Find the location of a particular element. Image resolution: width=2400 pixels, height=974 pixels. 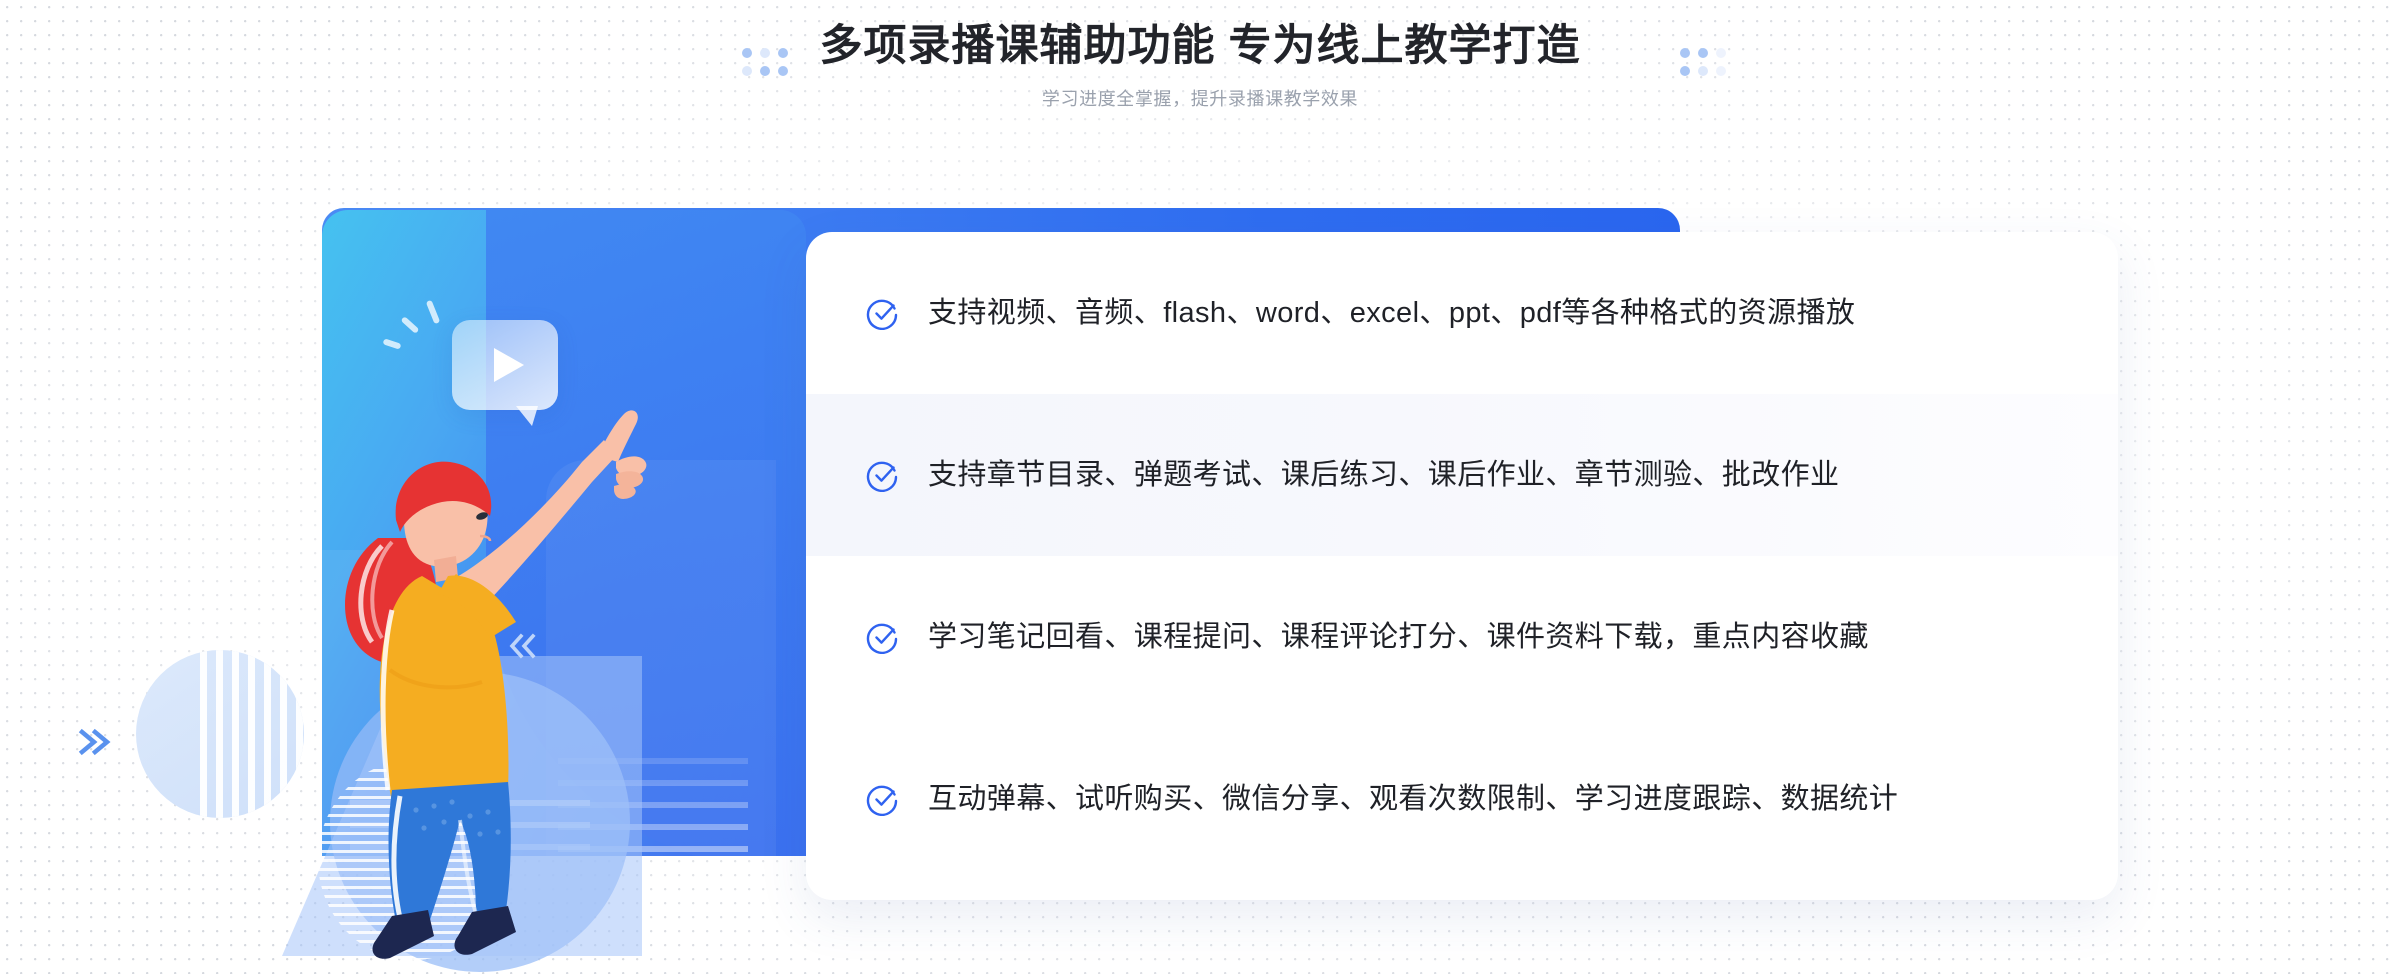

person-illustration is located at coordinates (496, 684).